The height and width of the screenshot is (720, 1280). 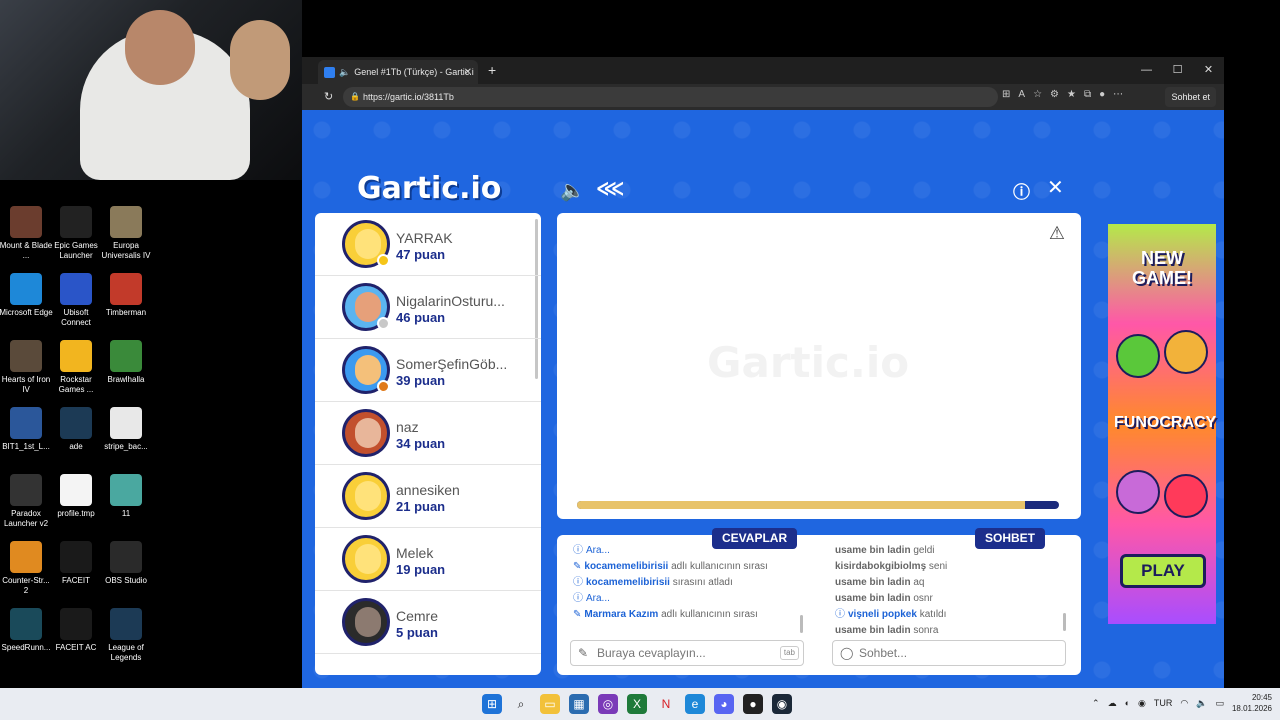 What do you see at coordinates (670, 97) in the screenshot?
I see `address-bar: 🔒 https://gartic.io/3811Tb` at bounding box center [670, 97].